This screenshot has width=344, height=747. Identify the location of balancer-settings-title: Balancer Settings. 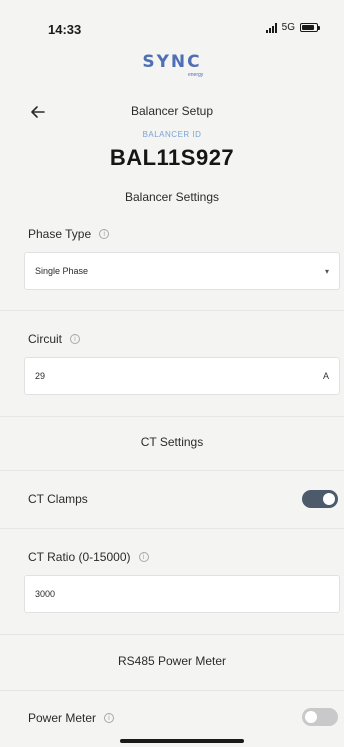
(172, 197).